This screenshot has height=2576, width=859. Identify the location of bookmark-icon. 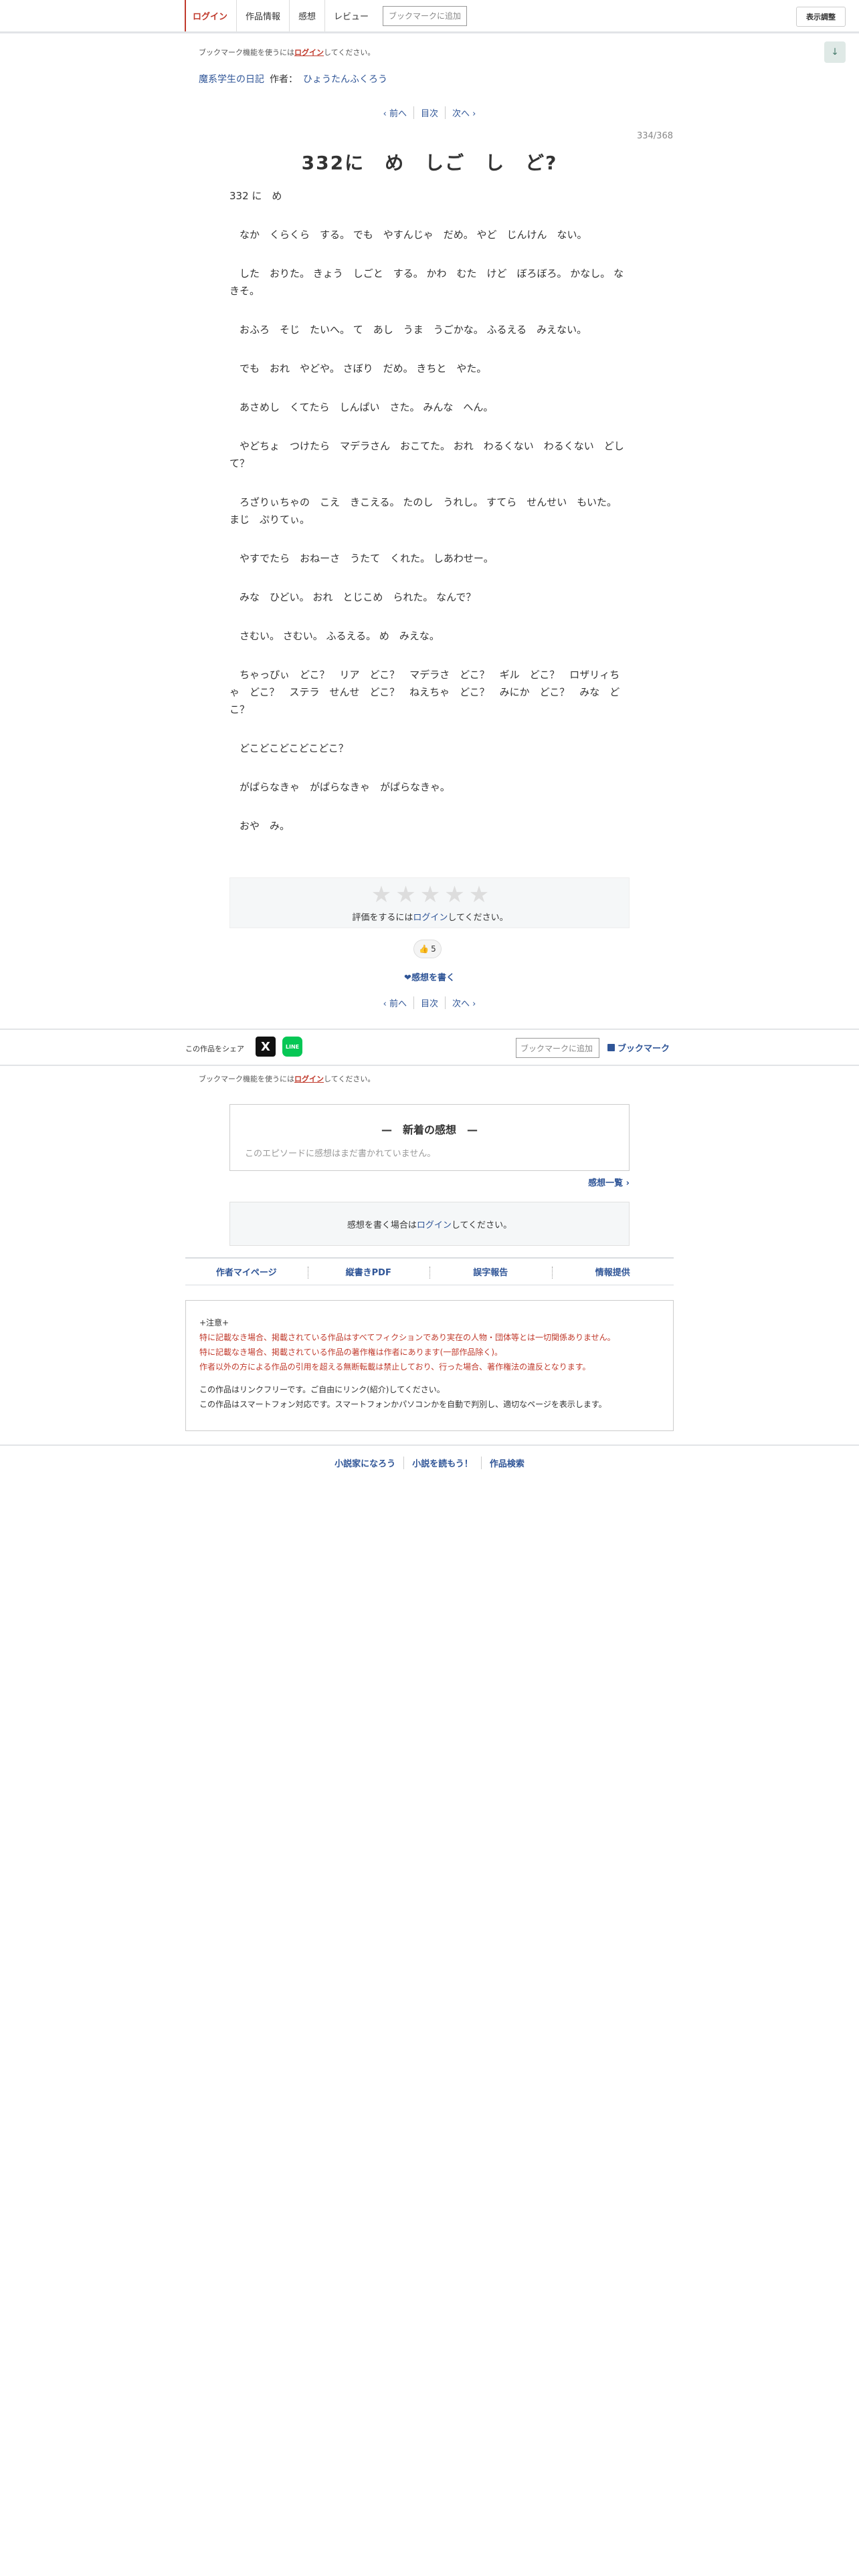
(611, 1047).